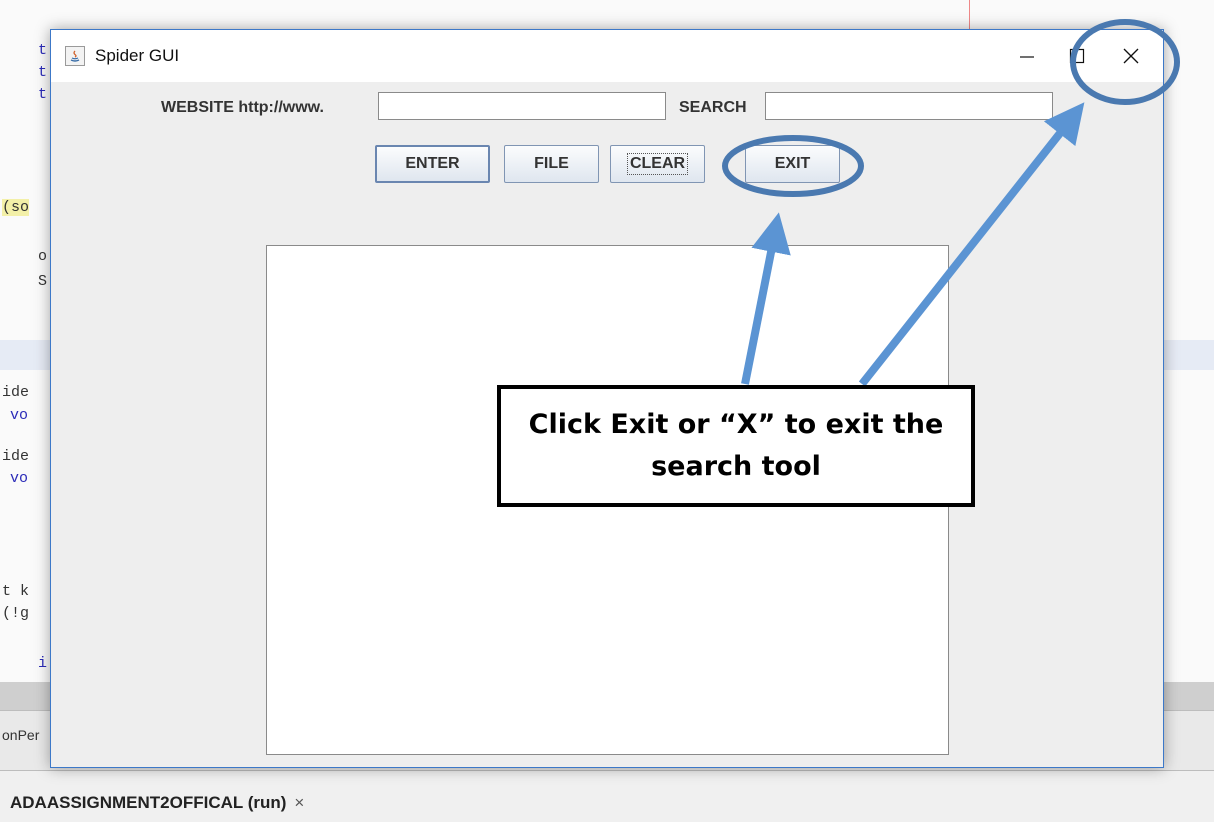 The height and width of the screenshot is (822, 1214). What do you see at coordinates (766, 298) in the screenshot?
I see `arrow-to-exit` at bounding box center [766, 298].